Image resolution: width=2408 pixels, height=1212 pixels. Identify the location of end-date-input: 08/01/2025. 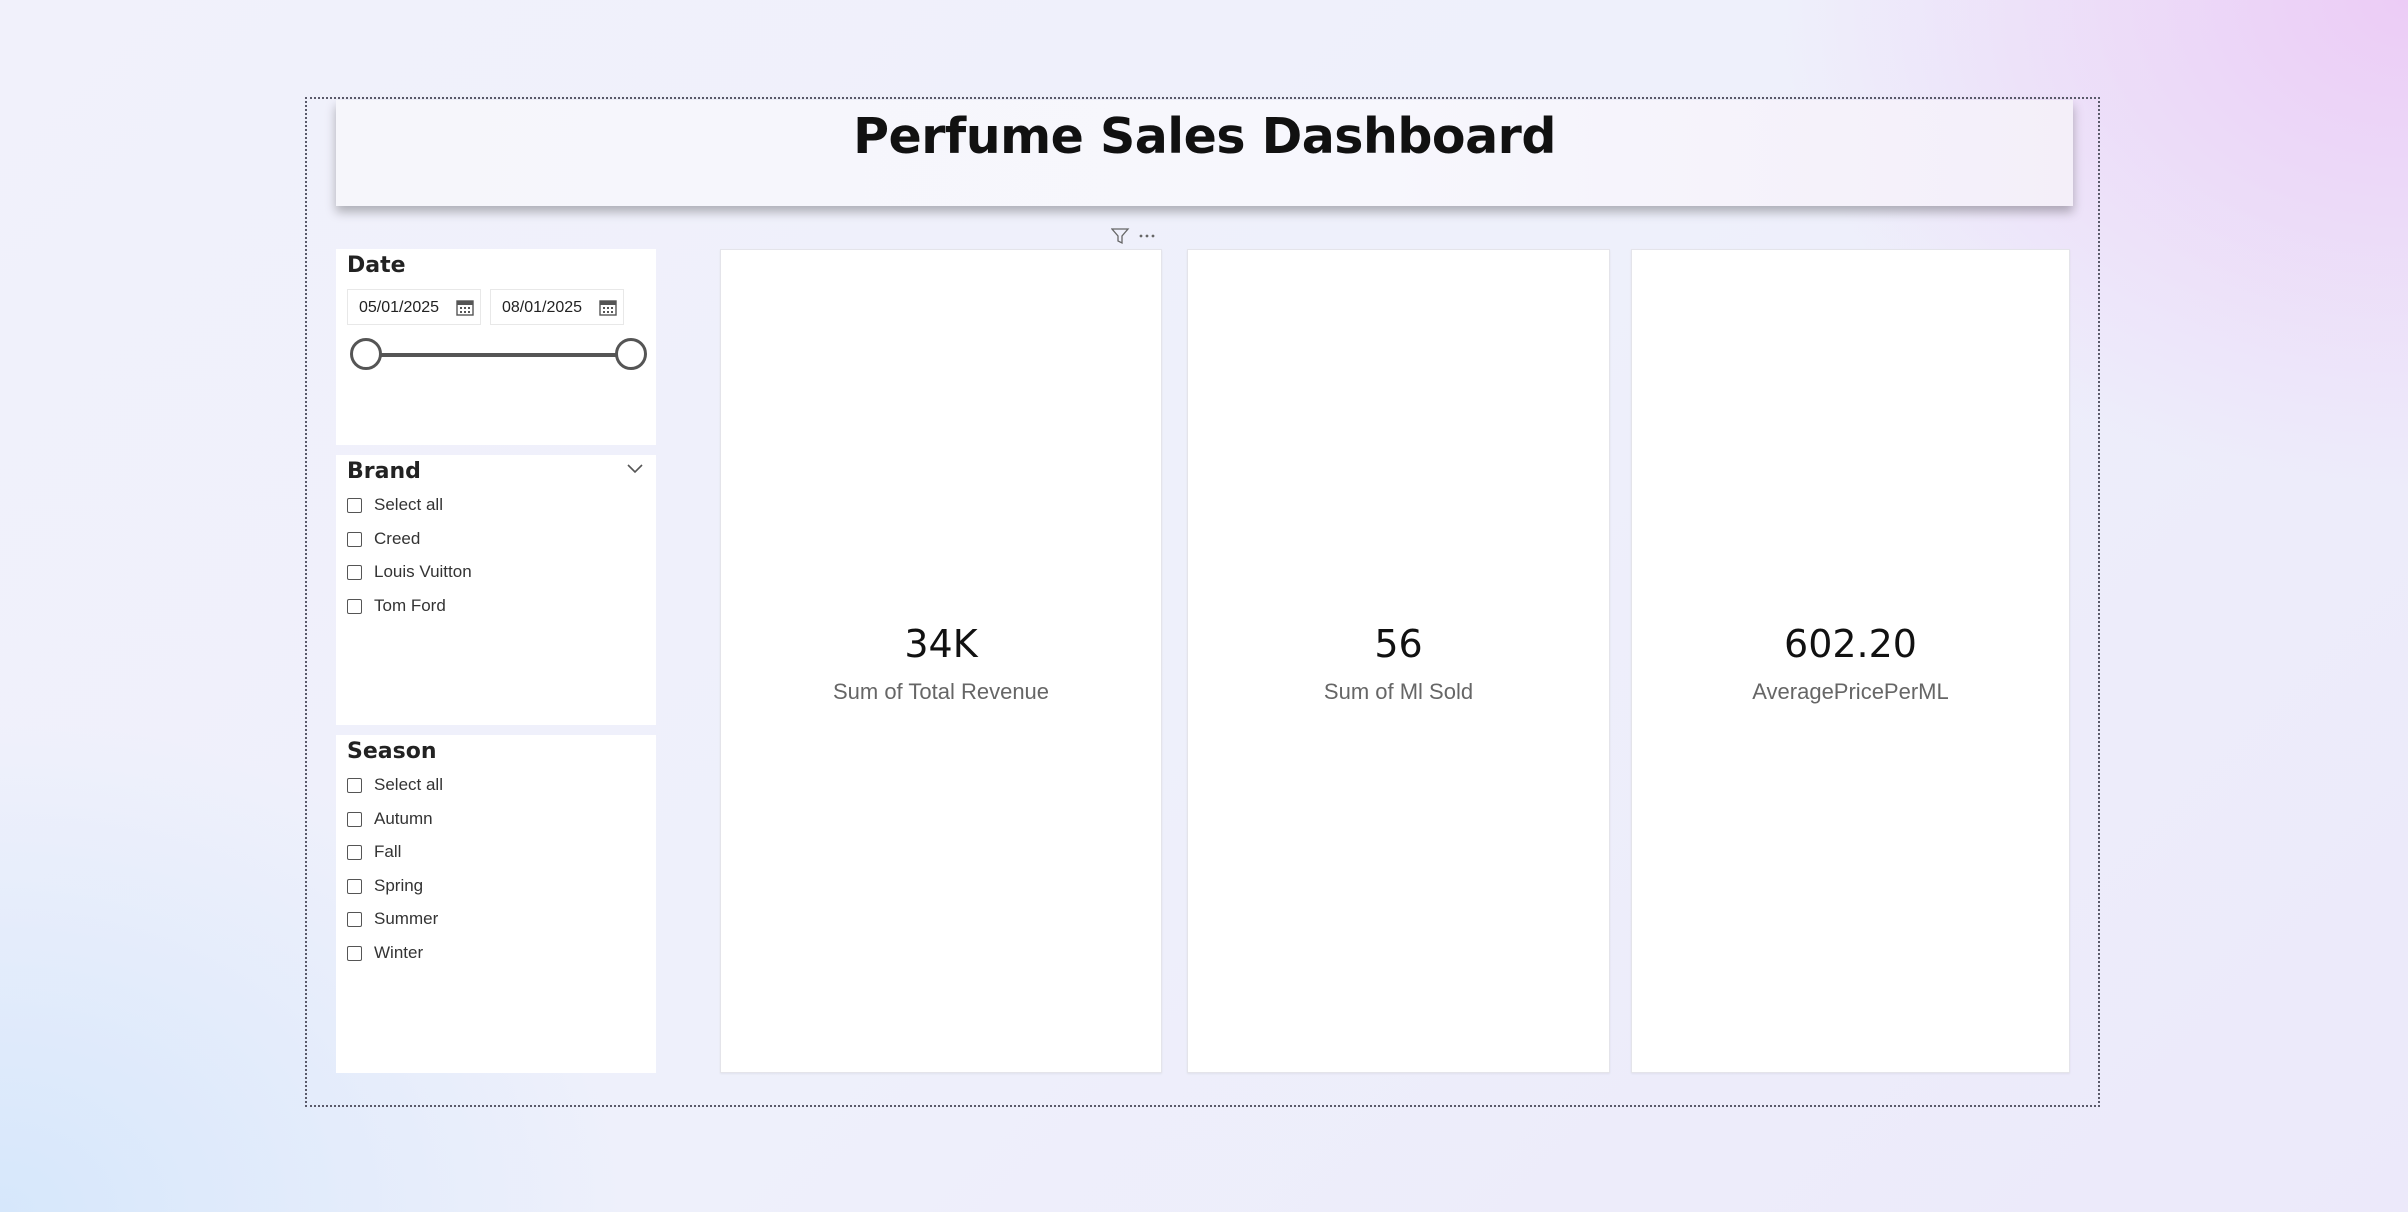
(557, 307).